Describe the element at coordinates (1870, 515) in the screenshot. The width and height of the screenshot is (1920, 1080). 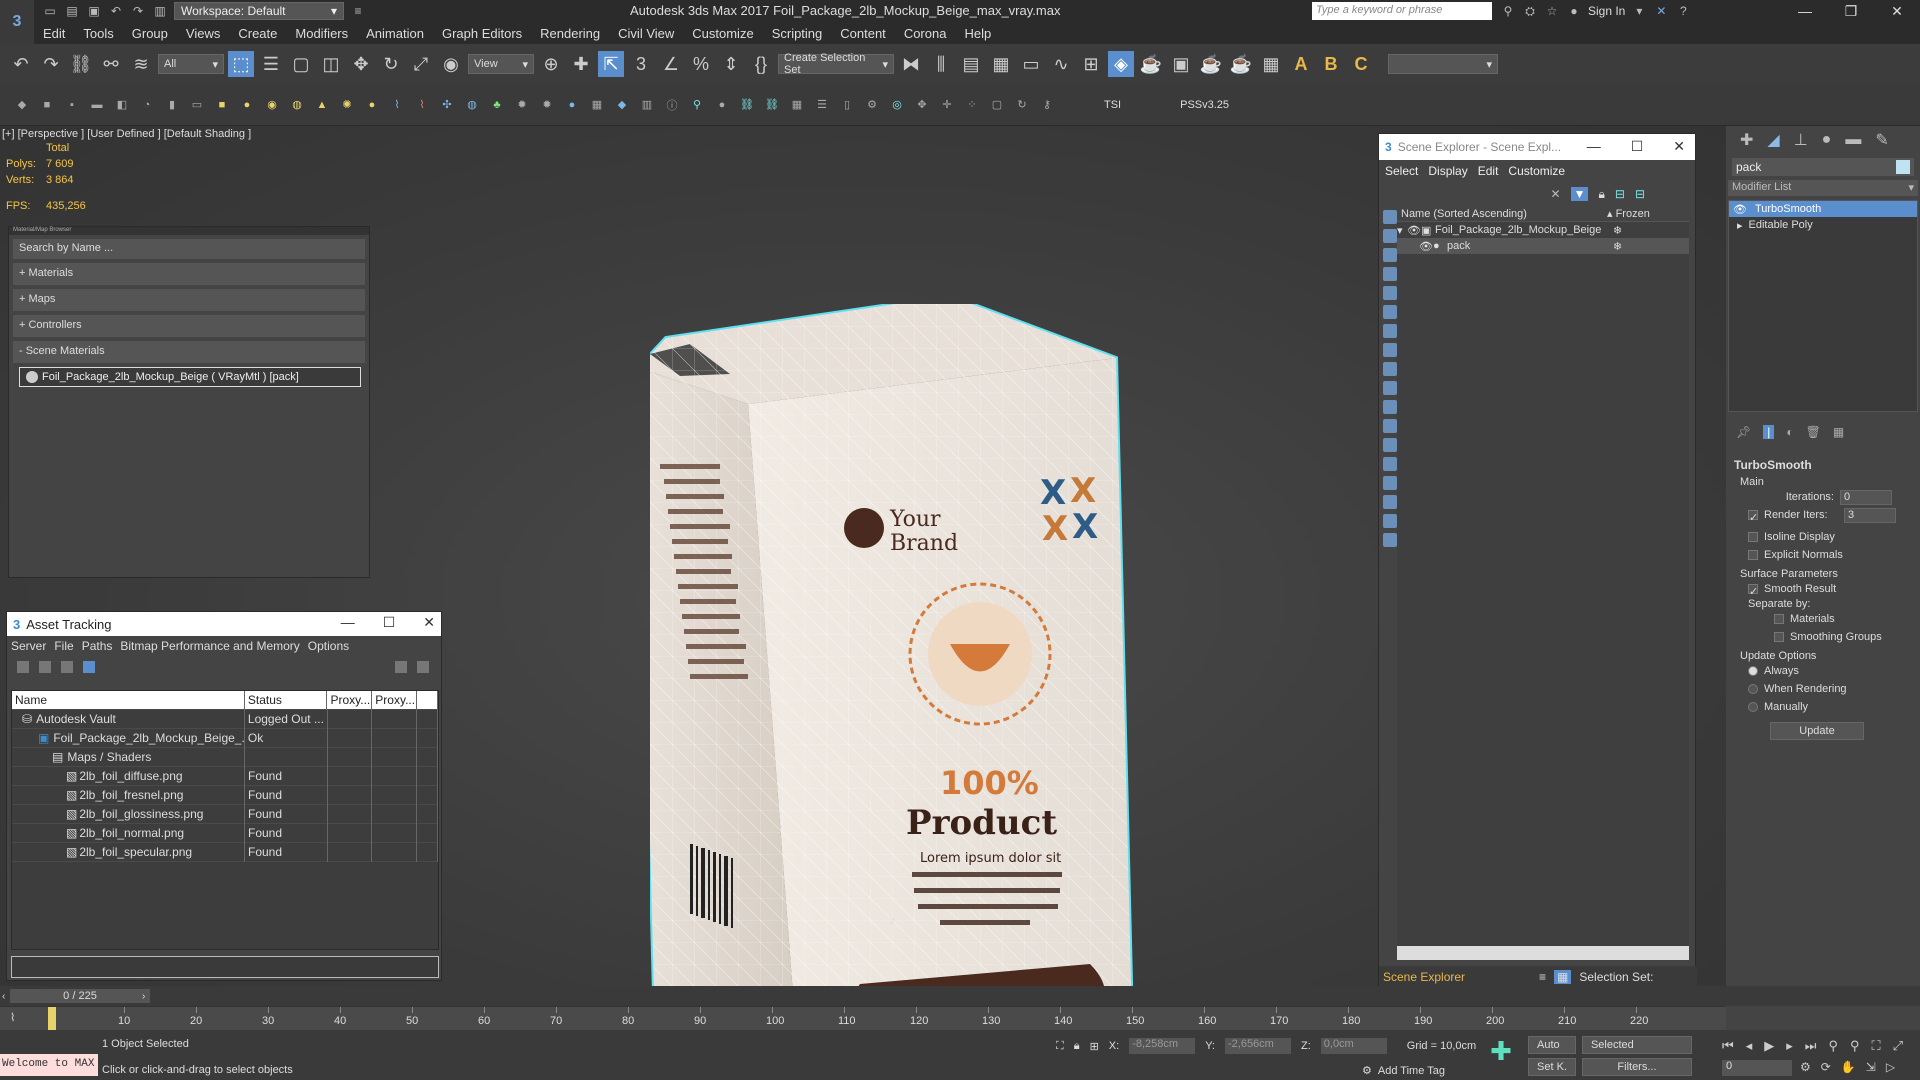
I see `render-iters-spinner: 3` at that location.